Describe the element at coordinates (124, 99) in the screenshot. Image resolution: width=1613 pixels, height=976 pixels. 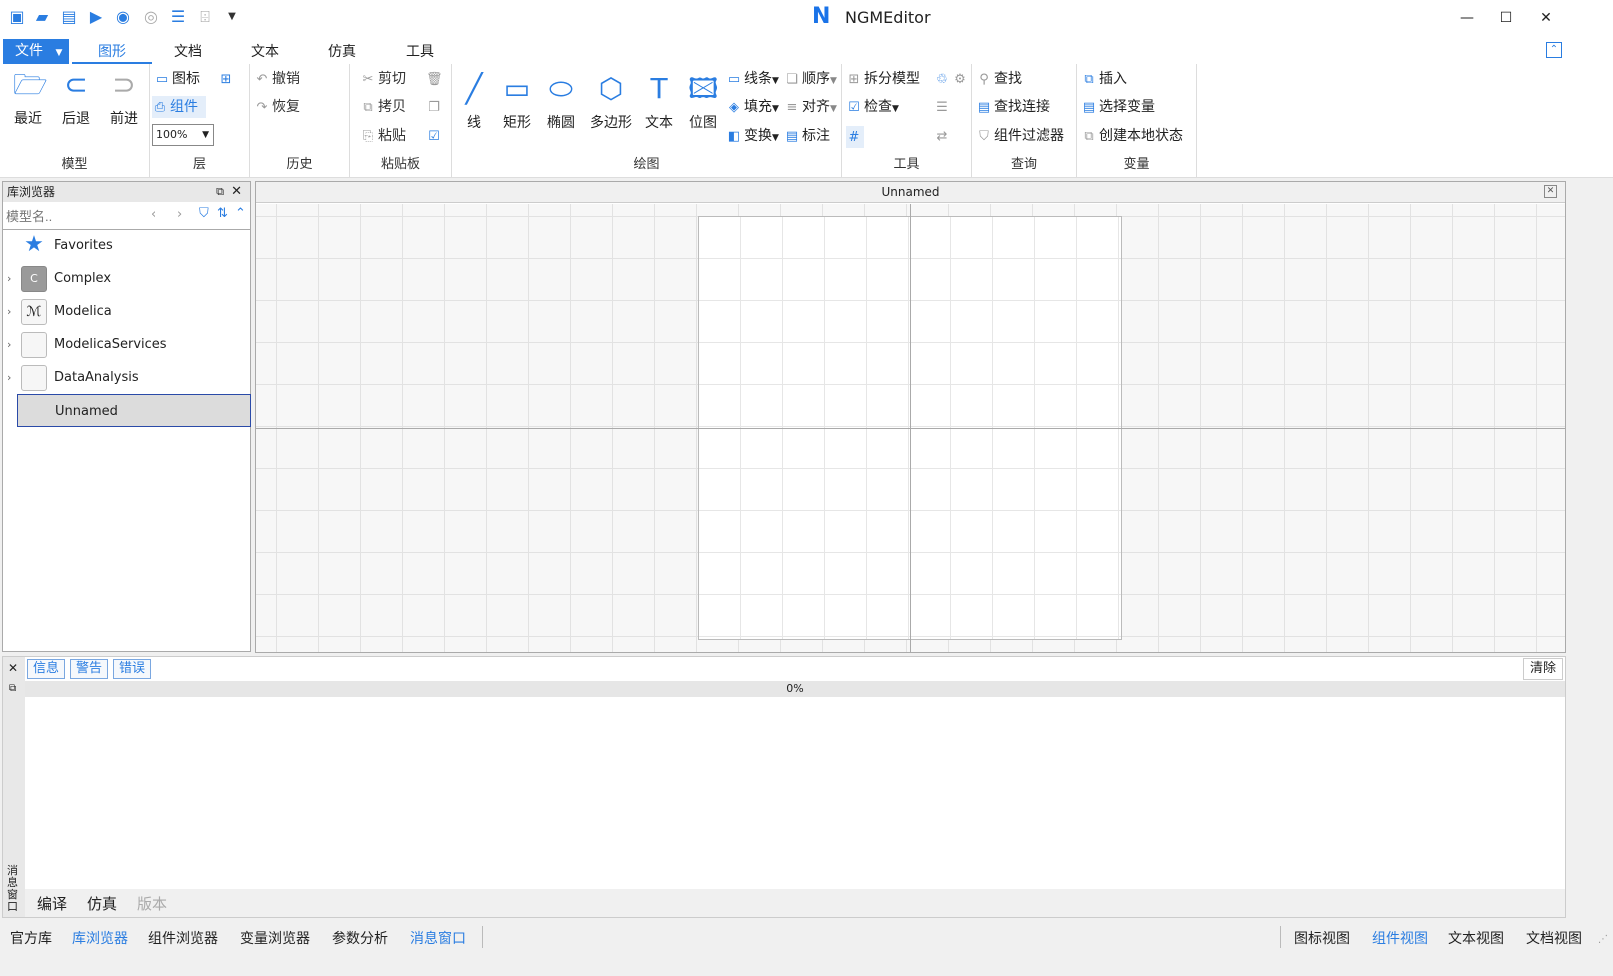
I see `forward-button: ⊃ 前进` at that location.